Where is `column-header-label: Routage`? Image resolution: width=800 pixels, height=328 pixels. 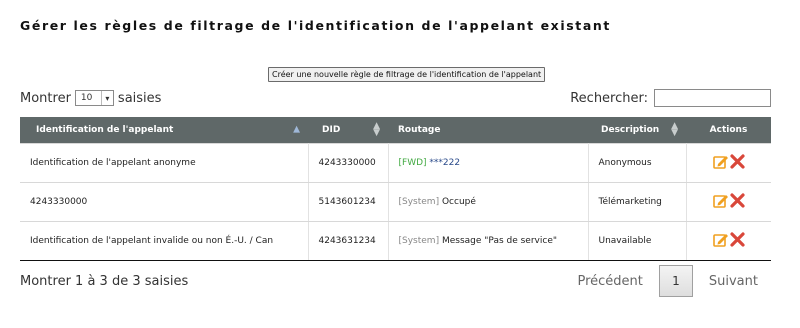
column-header-label: Routage is located at coordinates (419, 129).